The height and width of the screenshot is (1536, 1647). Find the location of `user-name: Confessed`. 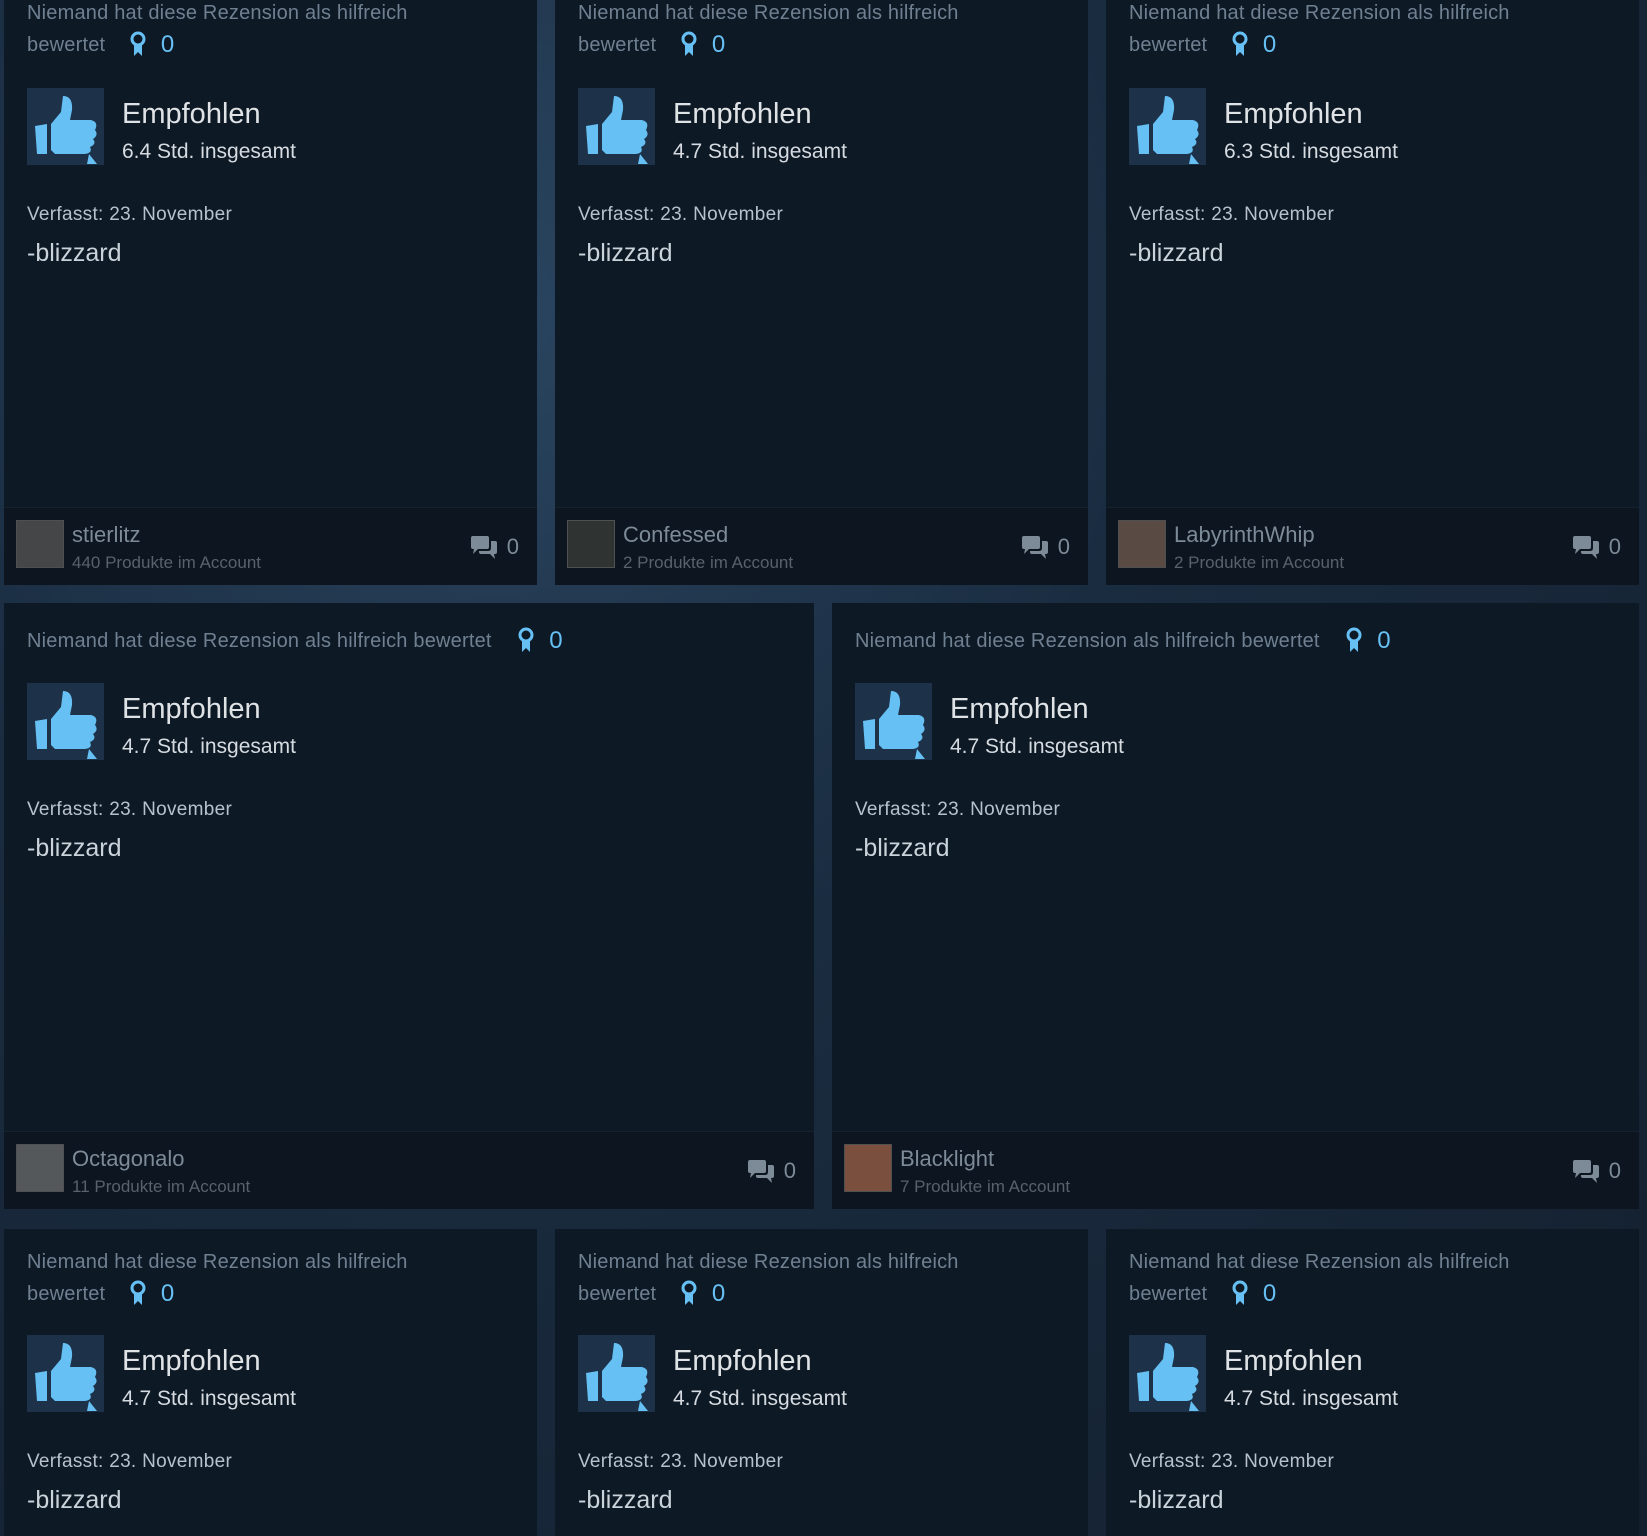

user-name: Confessed is located at coordinates (675, 535).